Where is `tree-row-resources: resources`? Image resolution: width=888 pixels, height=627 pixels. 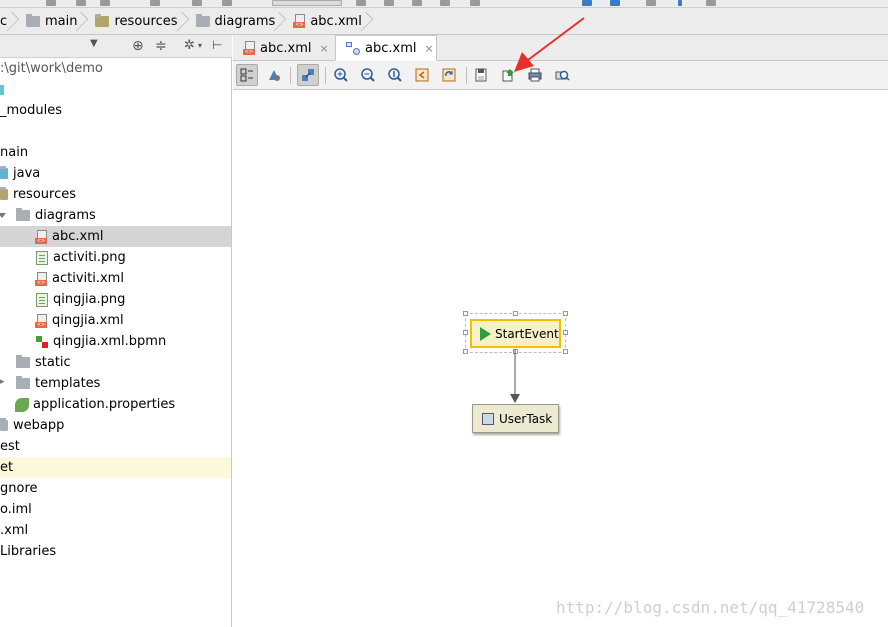 tree-row-resources: resources is located at coordinates (115, 194).